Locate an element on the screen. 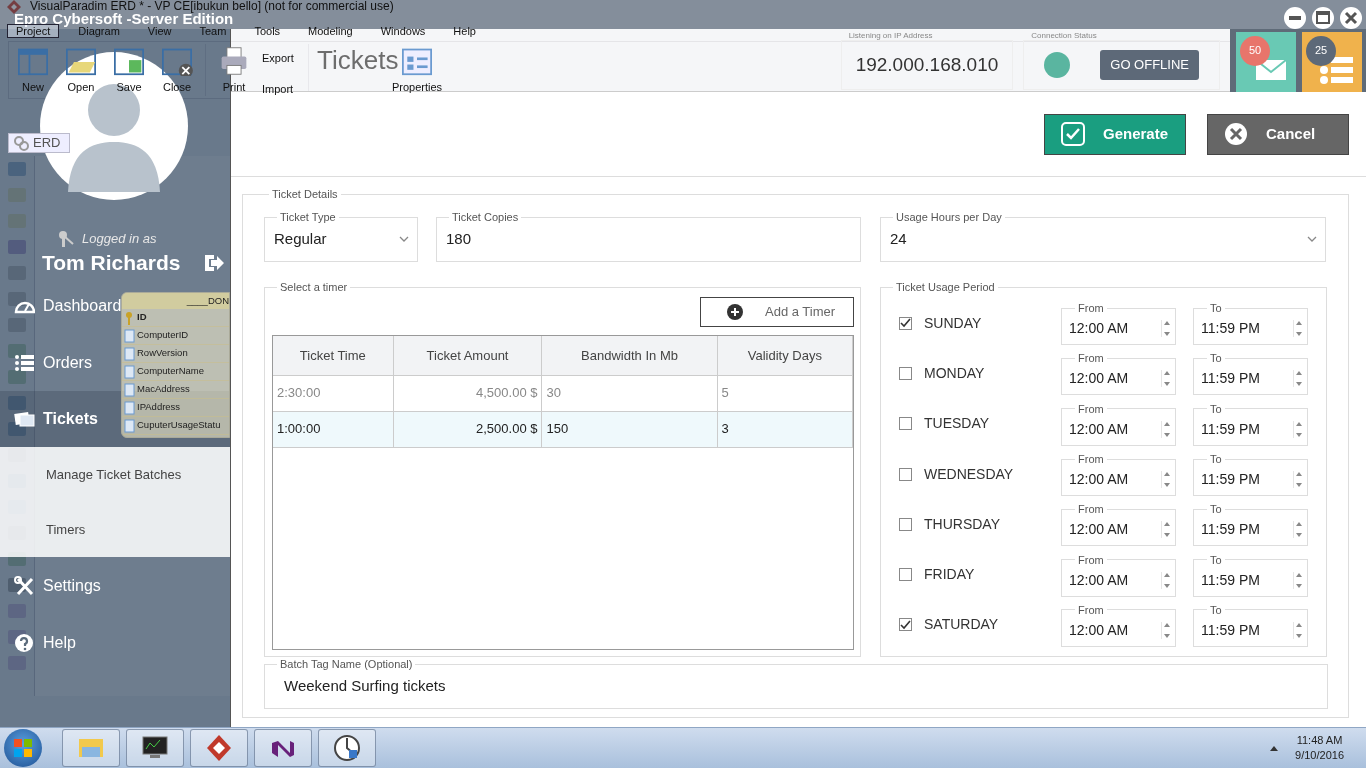 Image resolution: width=1366 pixels, height=768 pixels. up-arrow-icon is located at coordinates (1274, 748).